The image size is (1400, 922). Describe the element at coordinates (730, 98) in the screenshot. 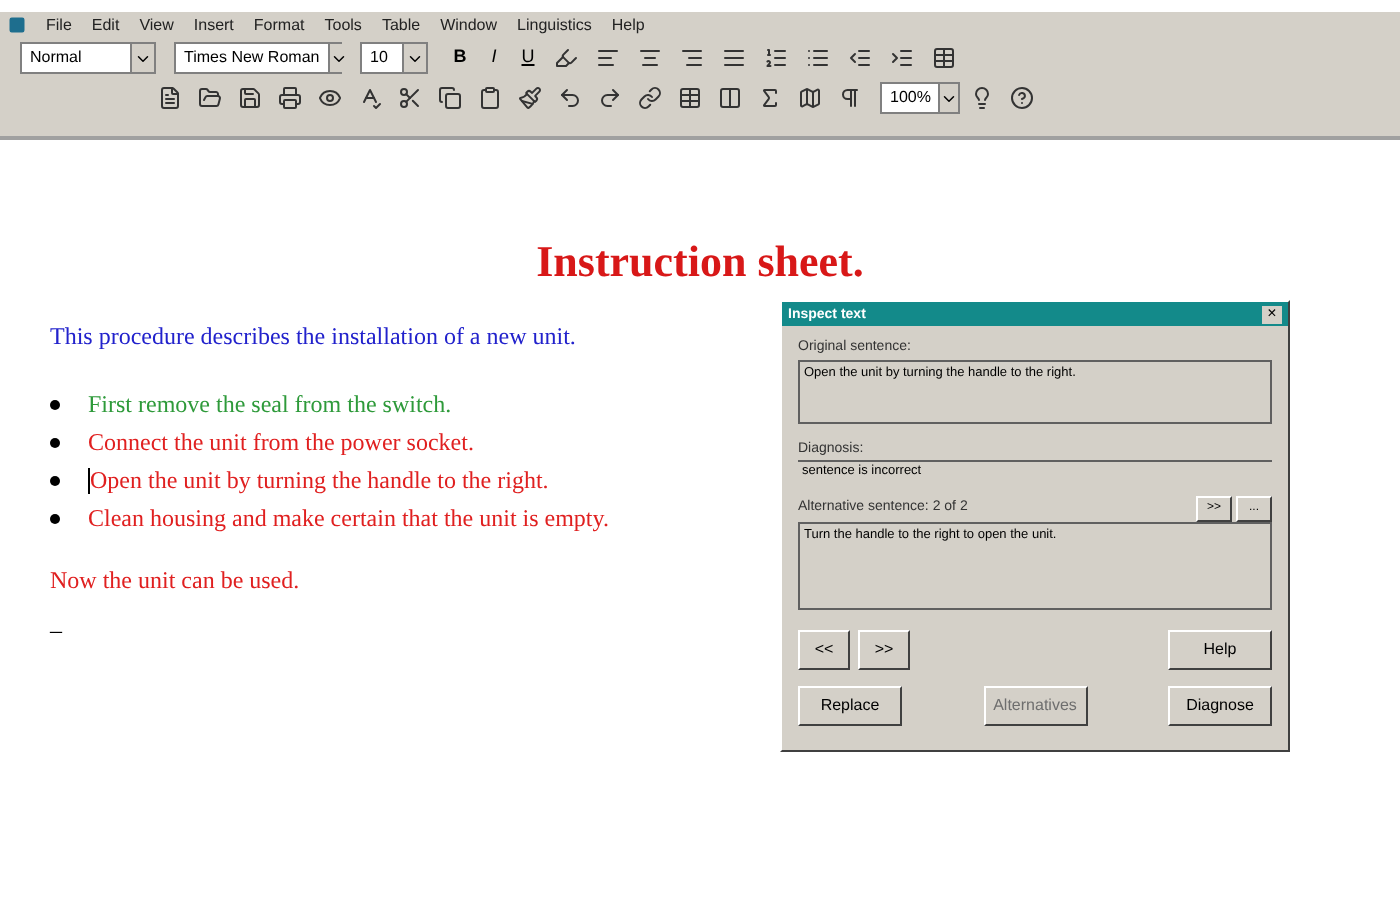

I see `columns-icon` at that location.